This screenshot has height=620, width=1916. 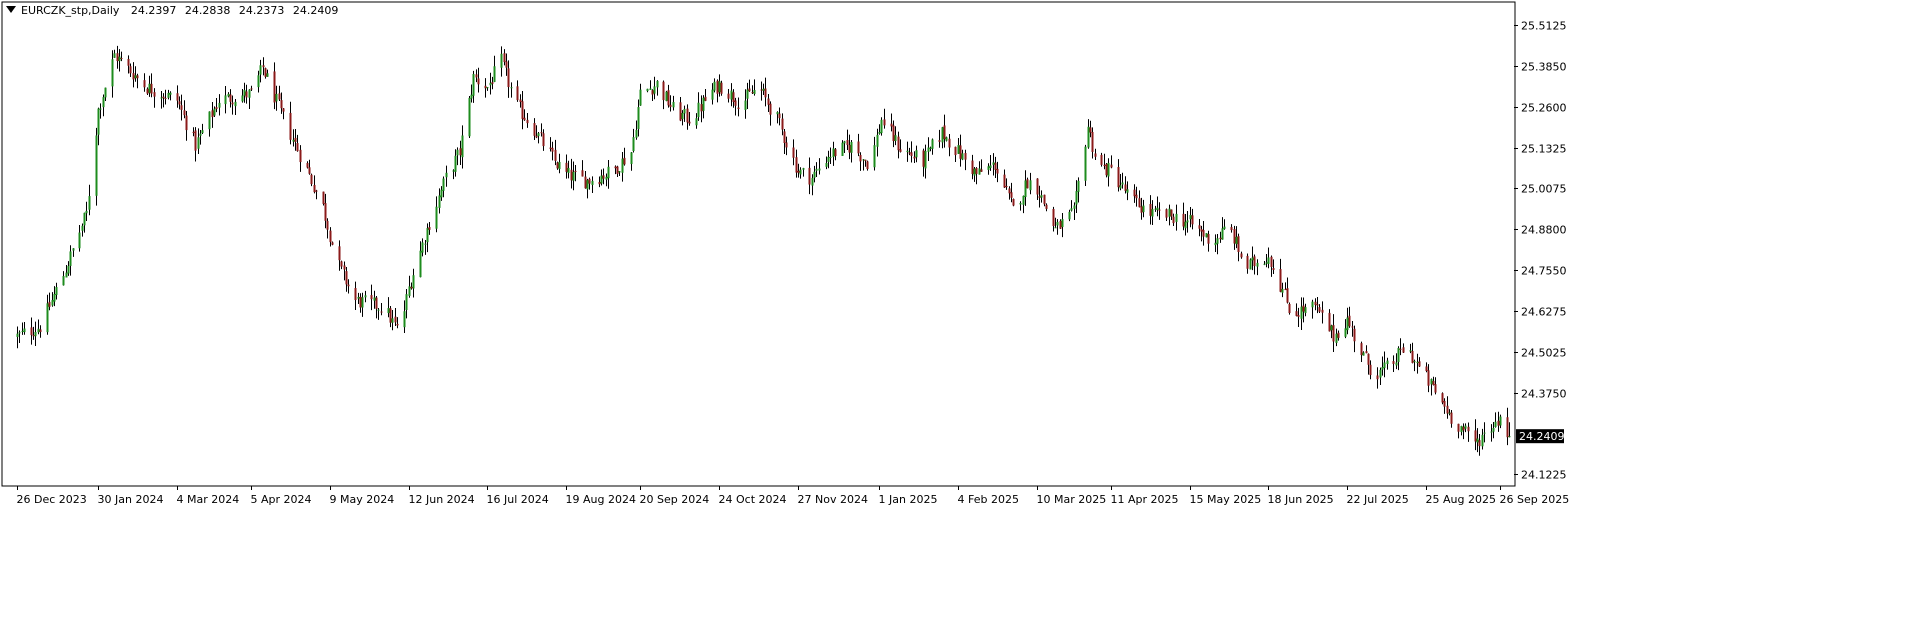 What do you see at coordinates (675, 499) in the screenshot?
I see `x-tick-label: 20 Sep 2024` at bounding box center [675, 499].